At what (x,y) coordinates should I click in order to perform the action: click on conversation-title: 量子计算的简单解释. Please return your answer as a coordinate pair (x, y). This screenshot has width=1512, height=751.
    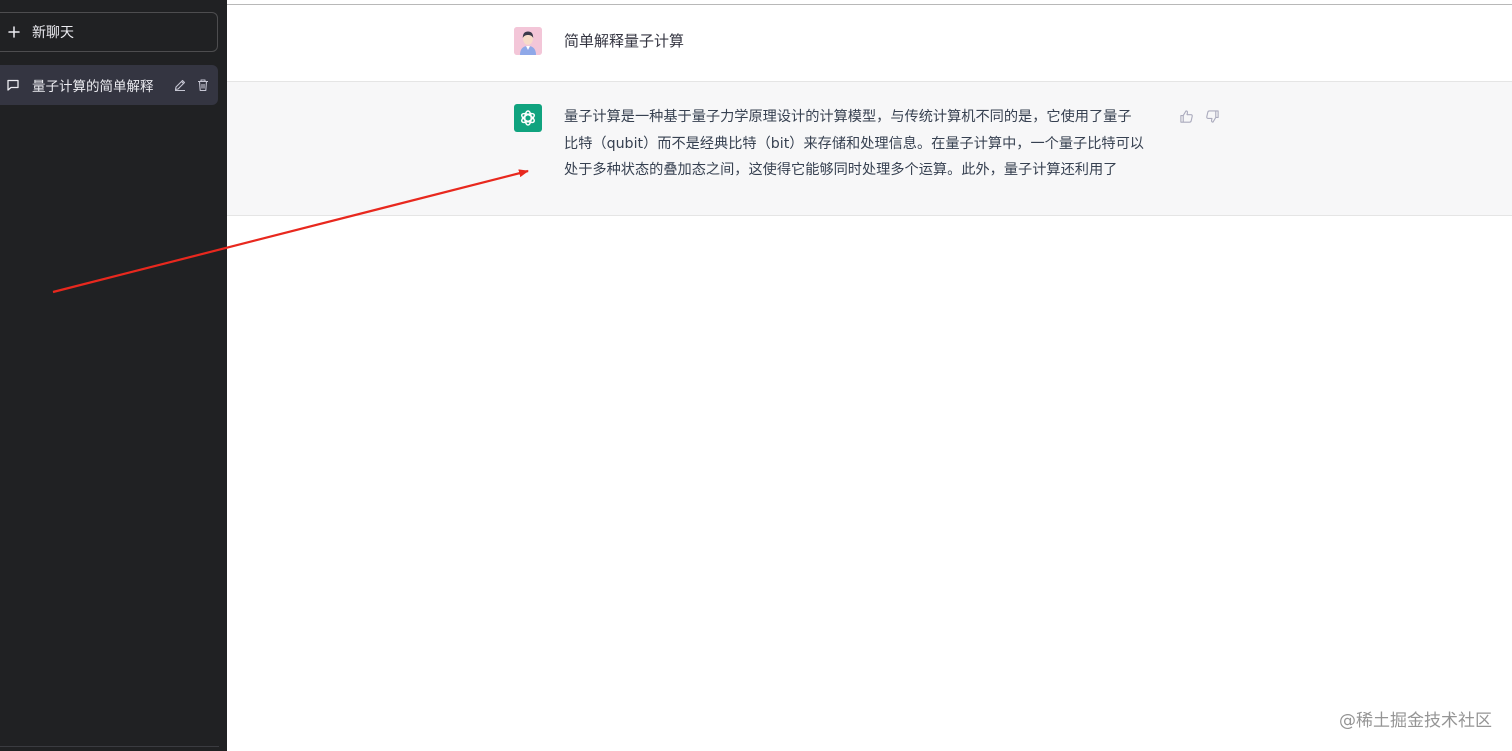
    Looking at the image, I should click on (93, 87).